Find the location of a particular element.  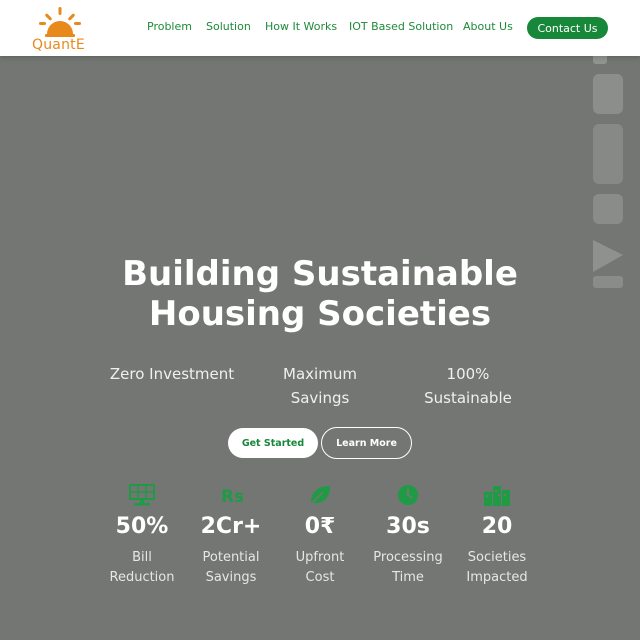

hero-title: Building Sustainable Housing Societies is located at coordinates (320, 294).